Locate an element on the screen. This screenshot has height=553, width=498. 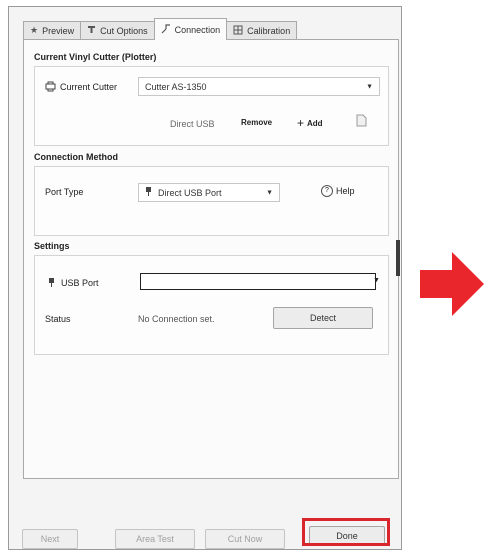
connection-icon is located at coordinates (166, 29).